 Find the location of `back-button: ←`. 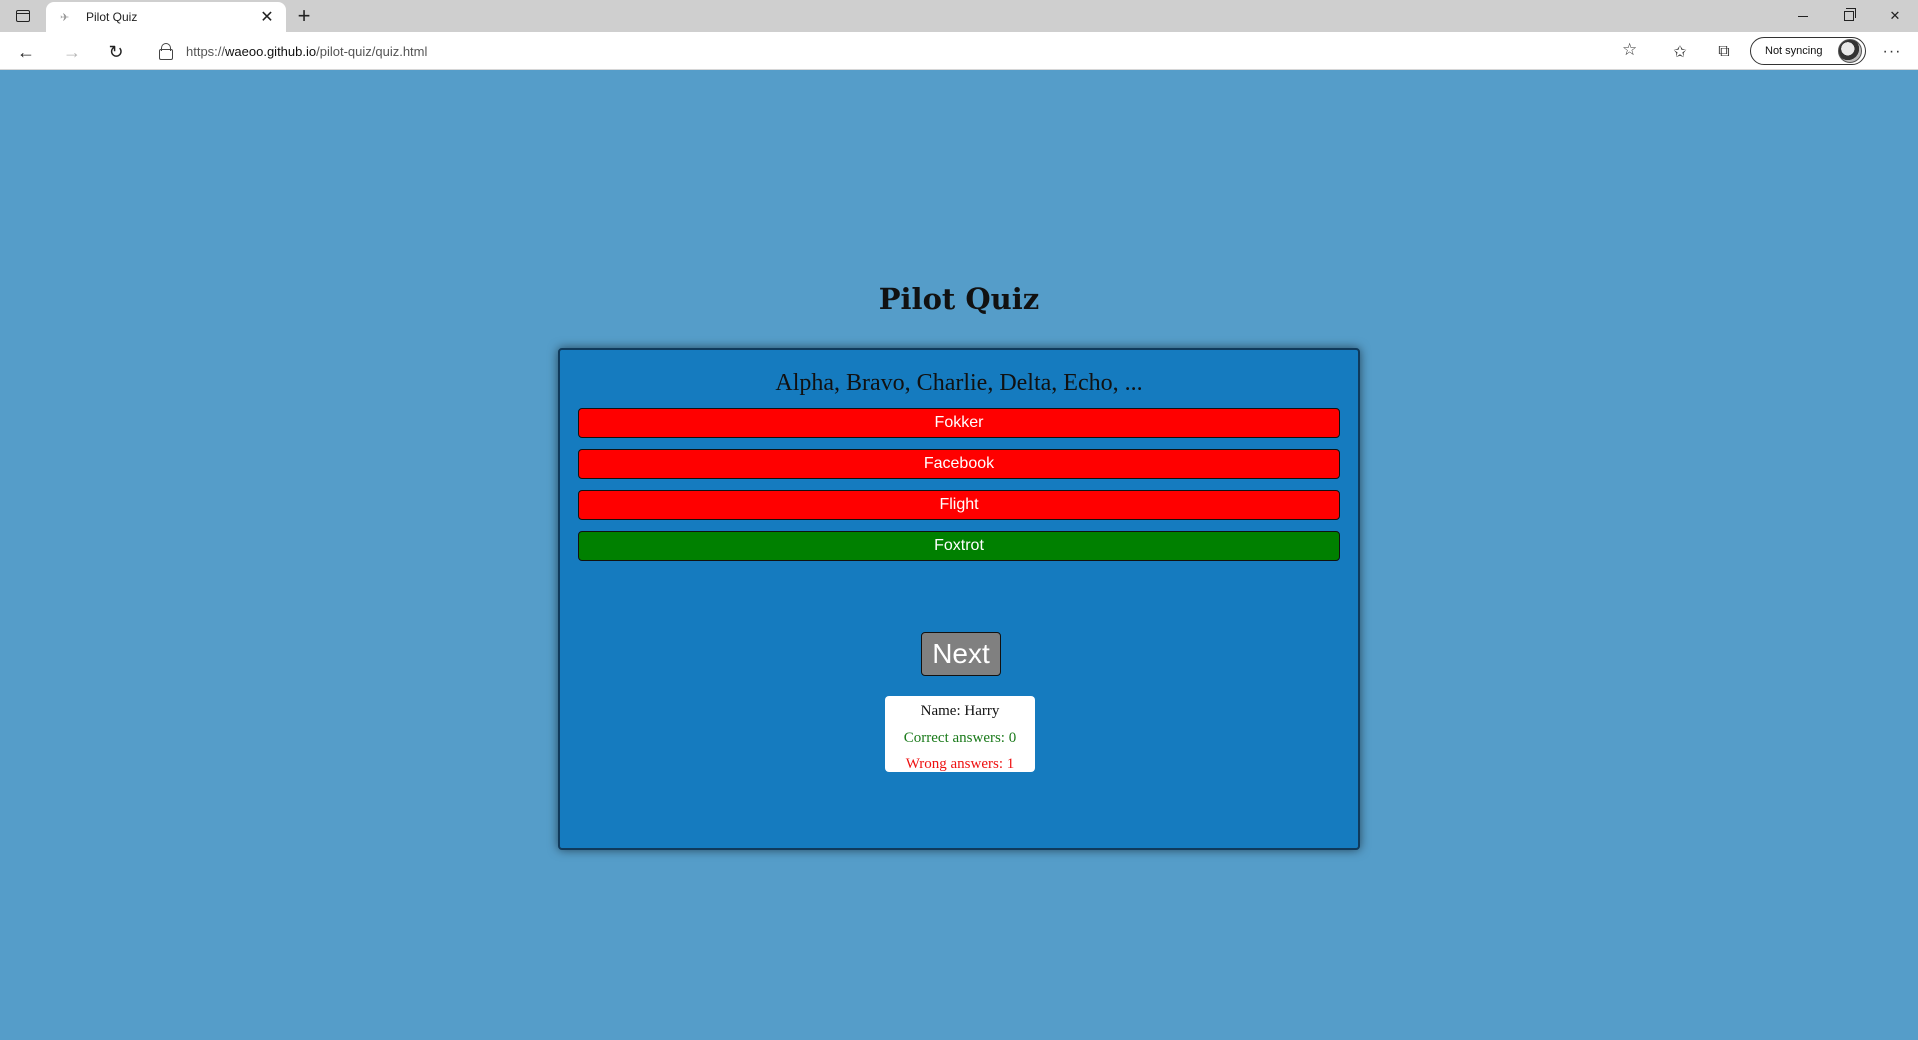

back-button: ← is located at coordinates (26, 52).